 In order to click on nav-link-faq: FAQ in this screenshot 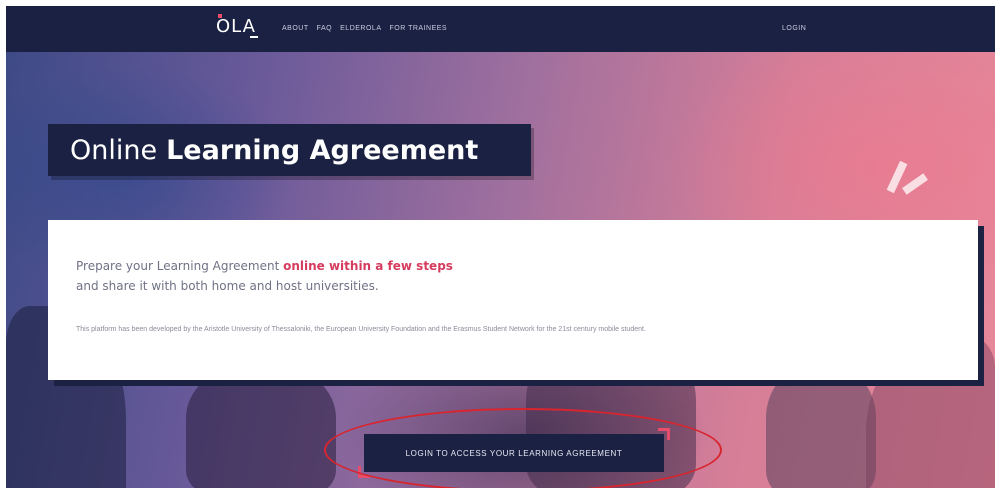, I will do `click(325, 28)`.